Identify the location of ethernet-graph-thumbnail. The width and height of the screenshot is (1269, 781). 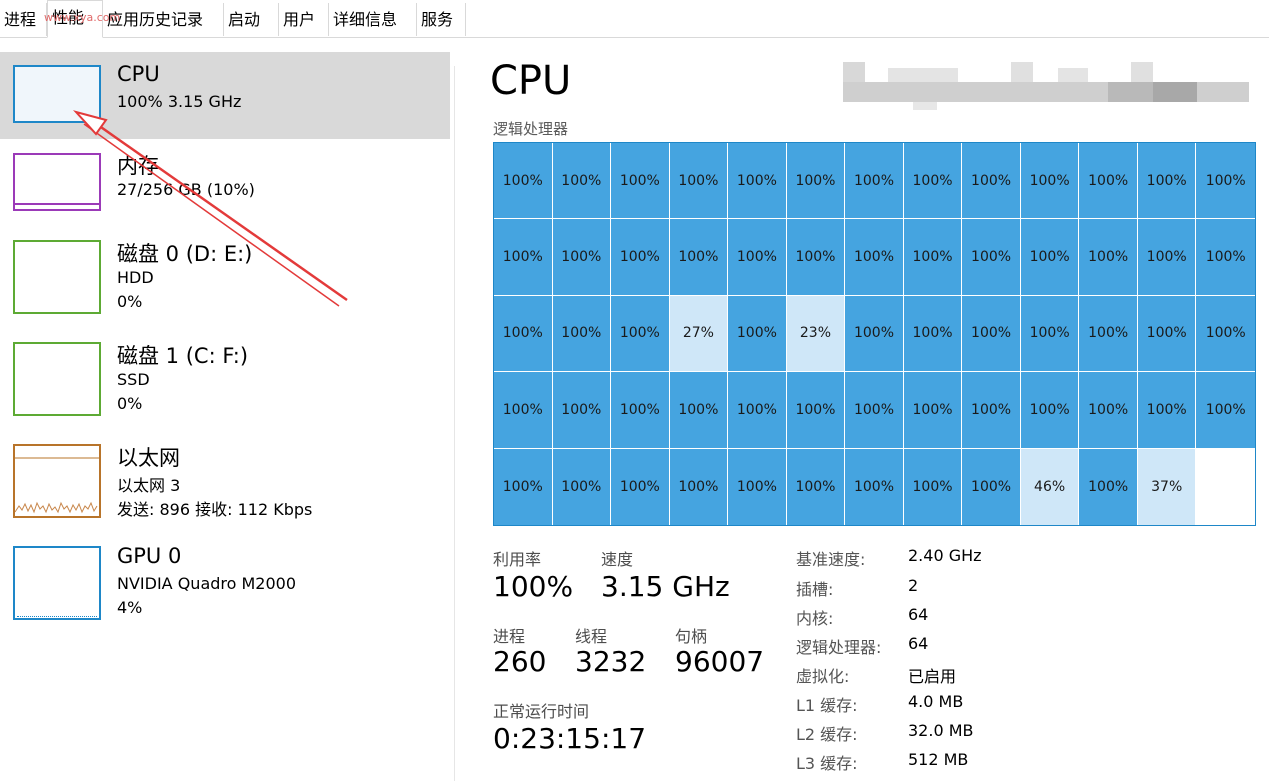
(57, 481).